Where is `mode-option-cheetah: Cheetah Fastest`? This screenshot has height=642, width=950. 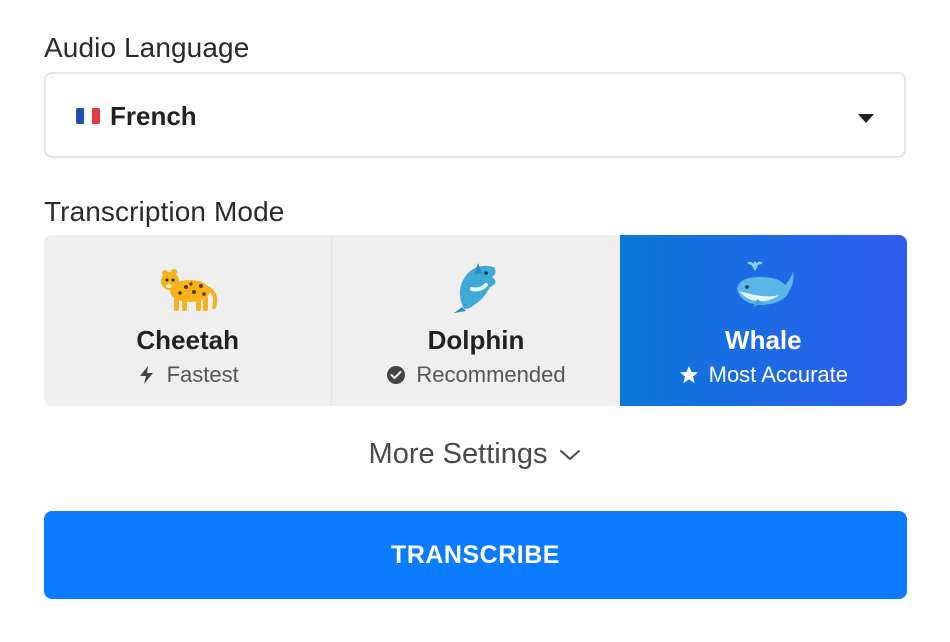 mode-option-cheetah: Cheetah Fastest is located at coordinates (187, 320).